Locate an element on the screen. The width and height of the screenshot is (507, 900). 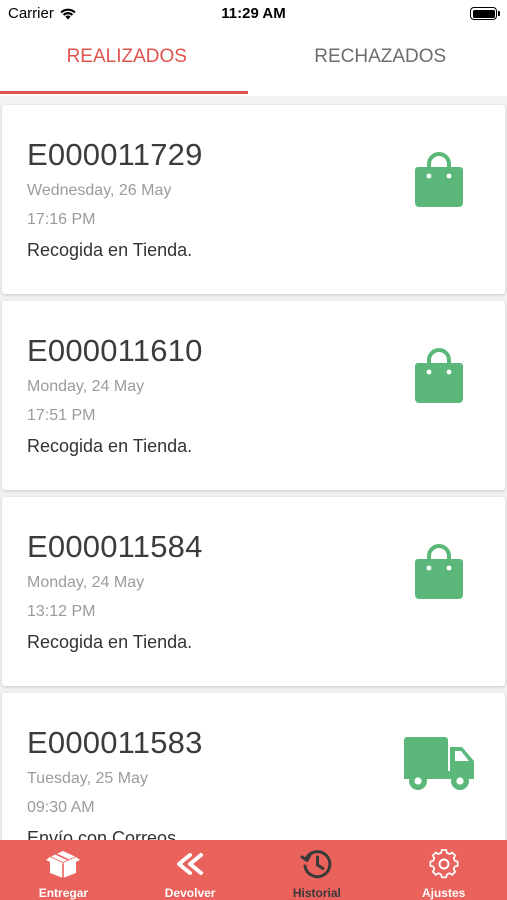
nav-ajustes: Ajustes is located at coordinates (443, 870).